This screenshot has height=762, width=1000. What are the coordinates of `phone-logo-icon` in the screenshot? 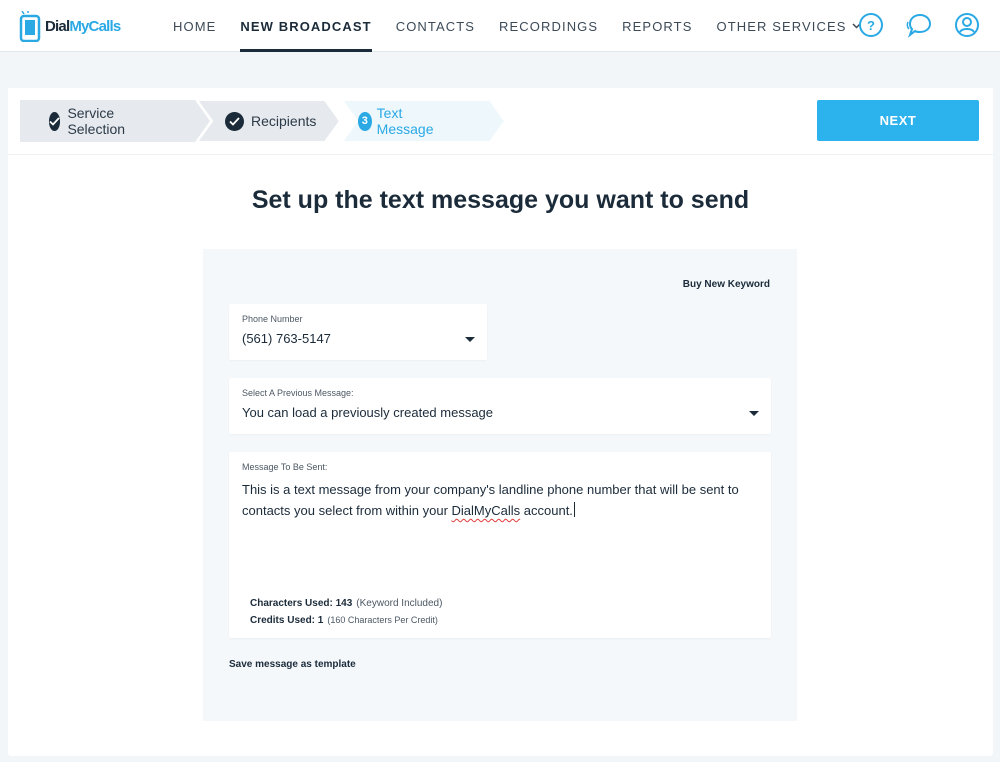 It's located at (30, 26).